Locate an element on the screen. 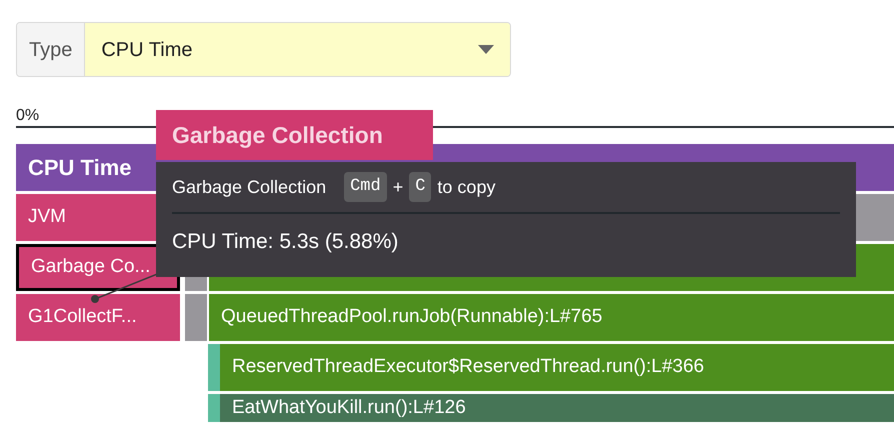 Image resolution: width=894 pixels, height=428 pixels. plus-sign: + is located at coordinates (398, 187).